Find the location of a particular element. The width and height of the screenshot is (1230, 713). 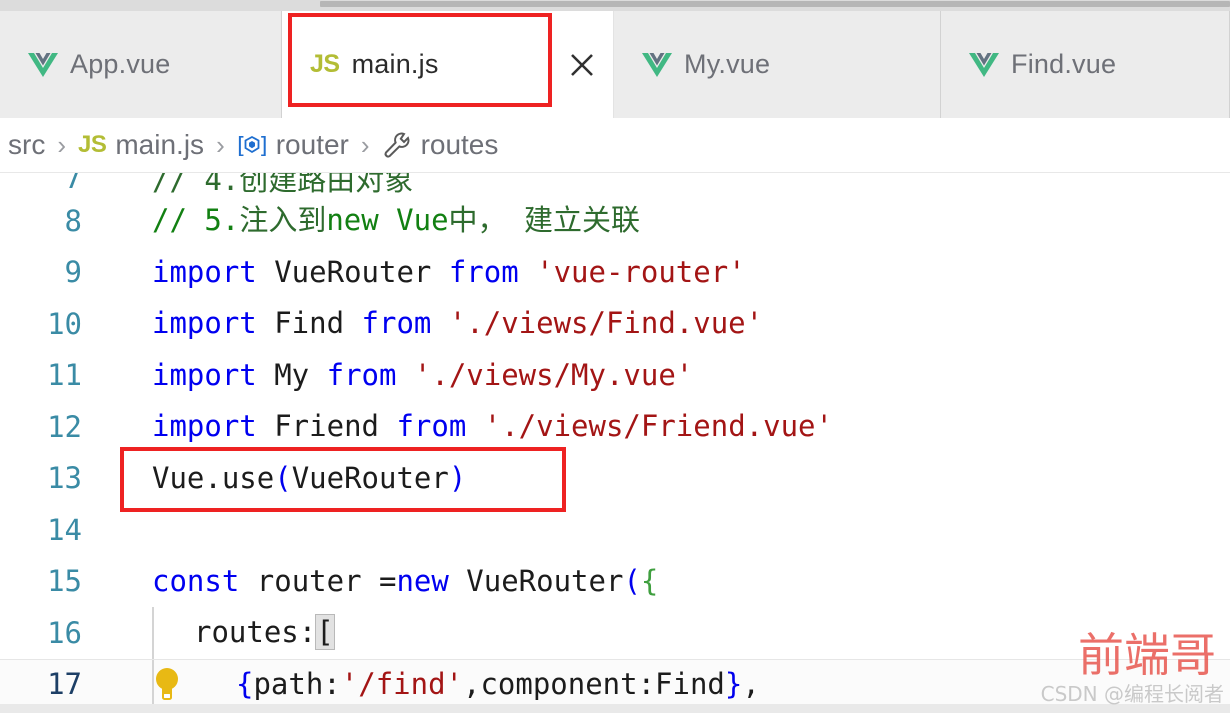

cube-icon: [ ] is located at coordinates (252, 145).